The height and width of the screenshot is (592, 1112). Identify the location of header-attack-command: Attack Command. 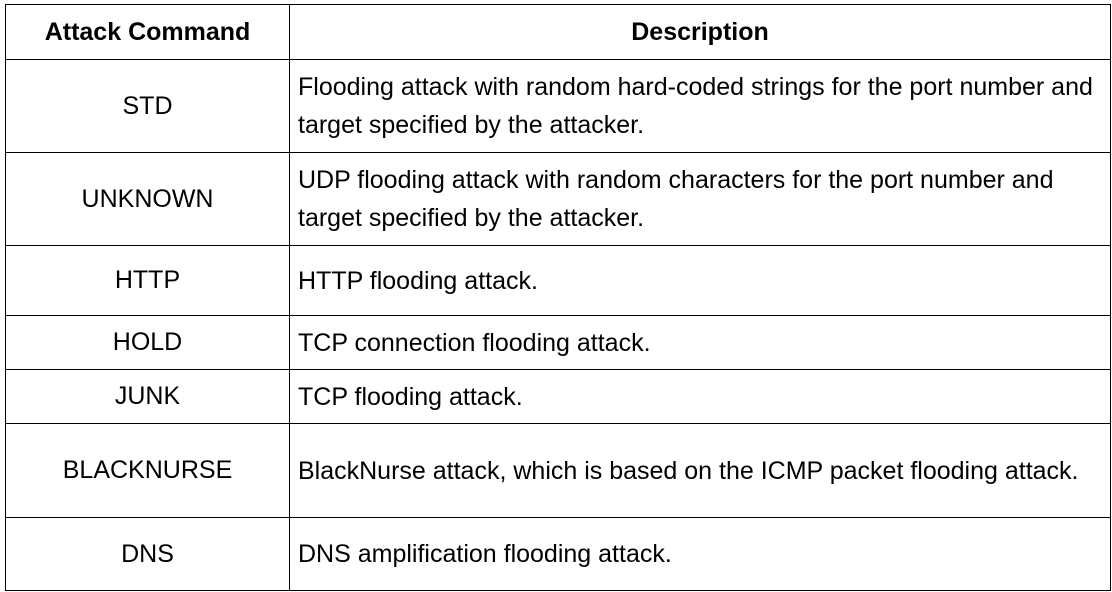
(147, 32).